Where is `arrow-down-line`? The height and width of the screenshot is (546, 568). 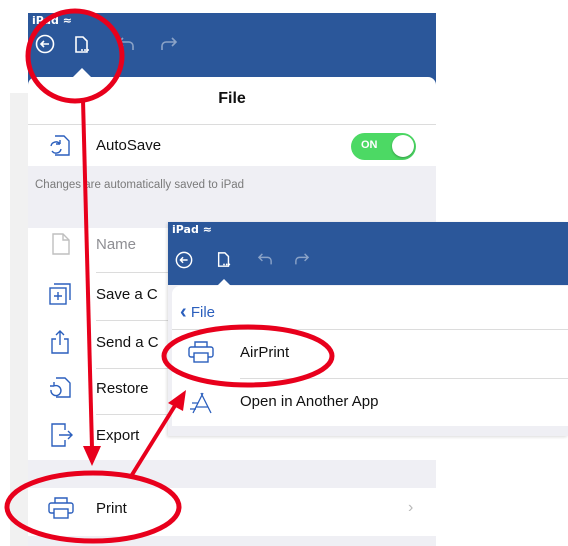
arrow-down-line is located at coordinates (87, 274).